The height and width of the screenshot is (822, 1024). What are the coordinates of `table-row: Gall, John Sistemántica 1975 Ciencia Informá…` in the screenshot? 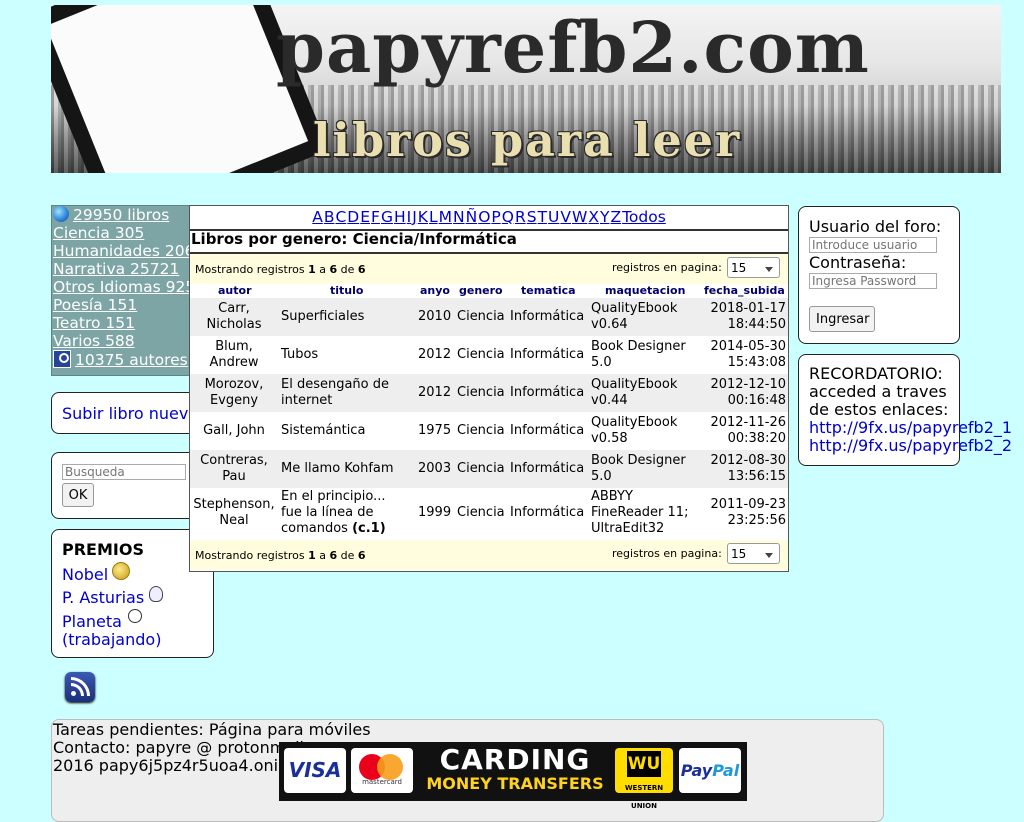 It's located at (489, 431).